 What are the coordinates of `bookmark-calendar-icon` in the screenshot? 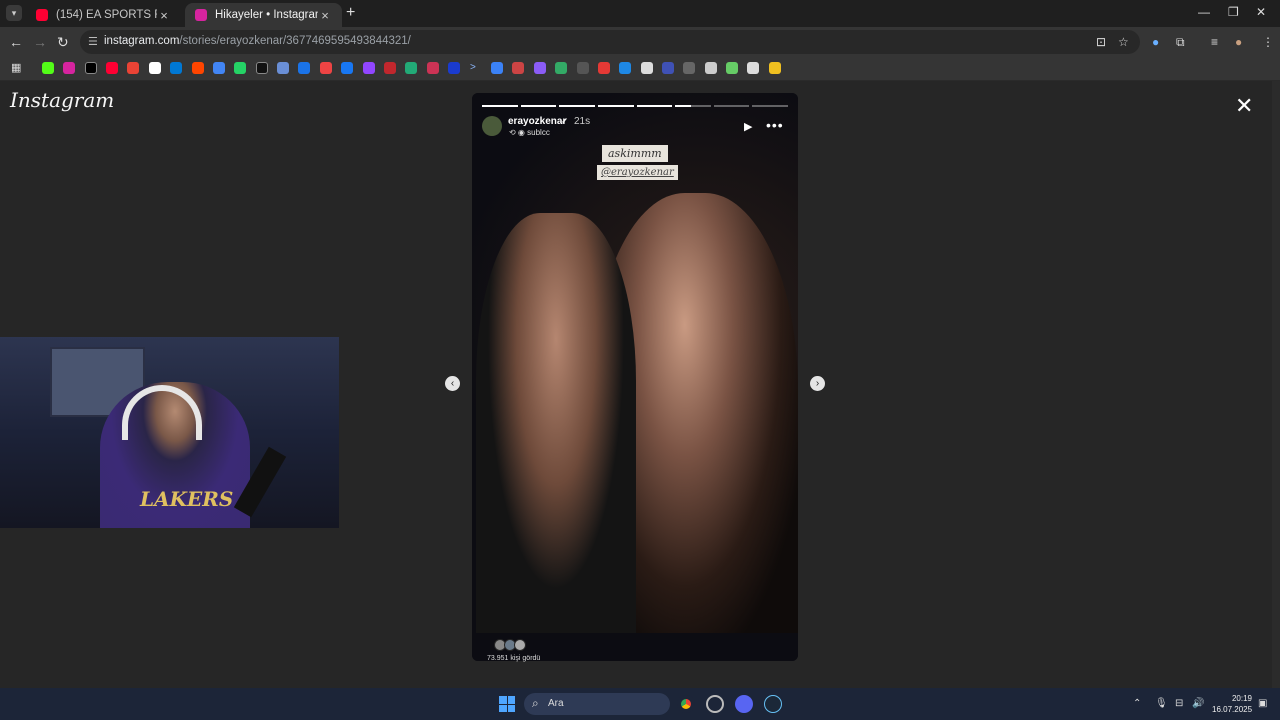 It's located at (326, 68).